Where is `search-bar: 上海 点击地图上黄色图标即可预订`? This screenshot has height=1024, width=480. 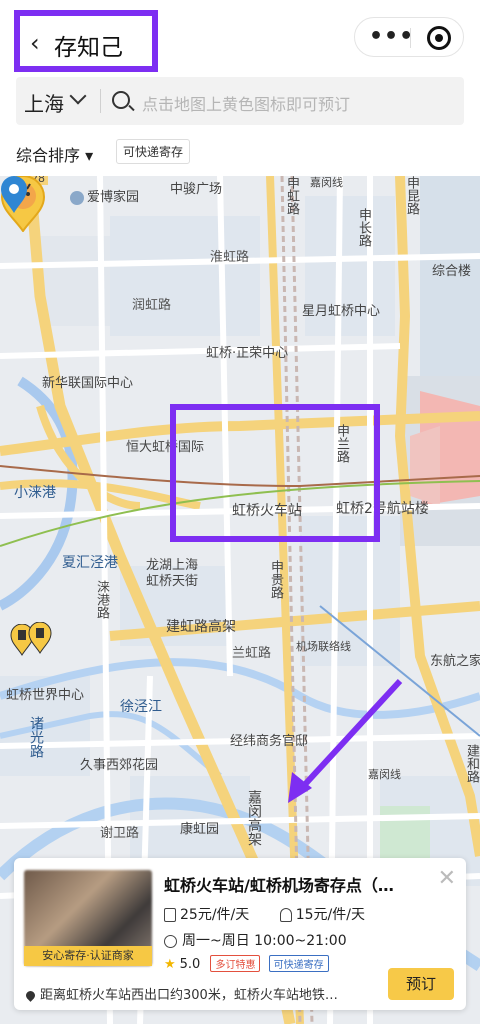 search-bar: 上海 点击地图上黄色图标即可预订 is located at coordinates (240, 101).